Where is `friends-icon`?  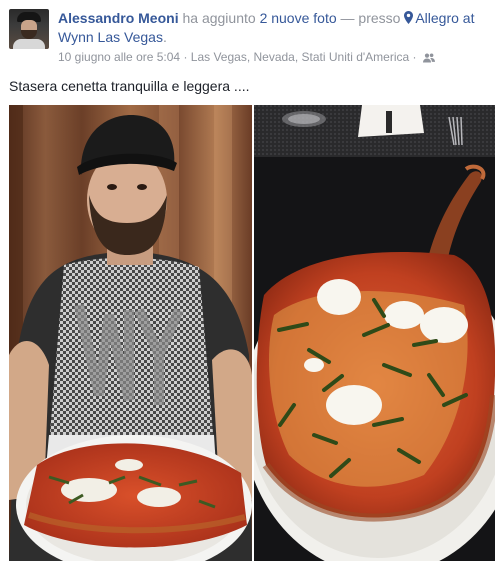 friends-icon is located at coordinates (428, 59).